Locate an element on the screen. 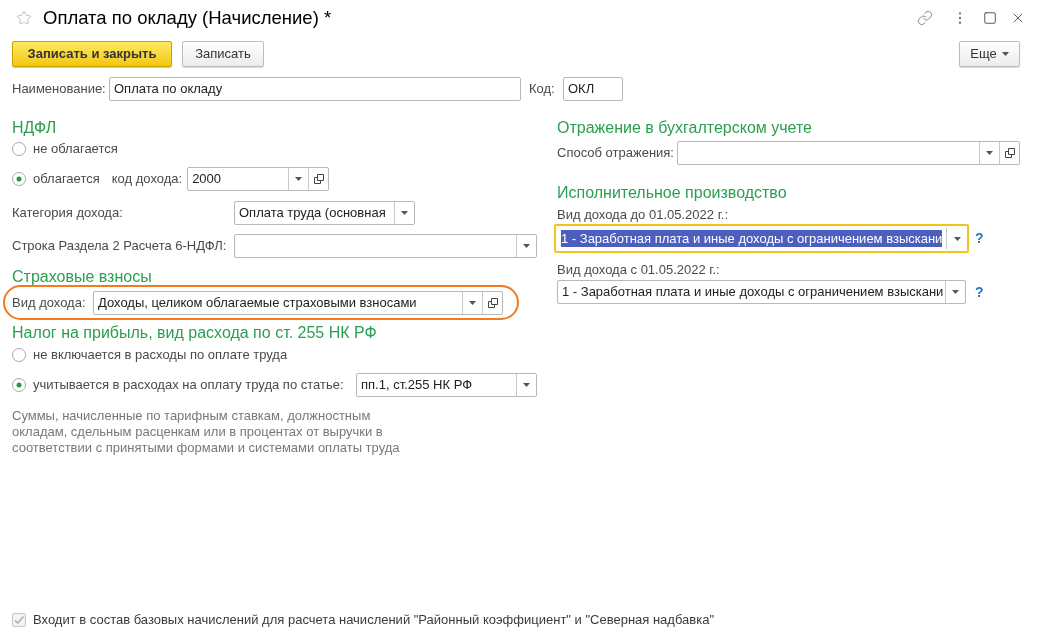  field-label: Строка Раздела 2 Расчета 6-НДФЛ: is located at coordinates (120, 246).